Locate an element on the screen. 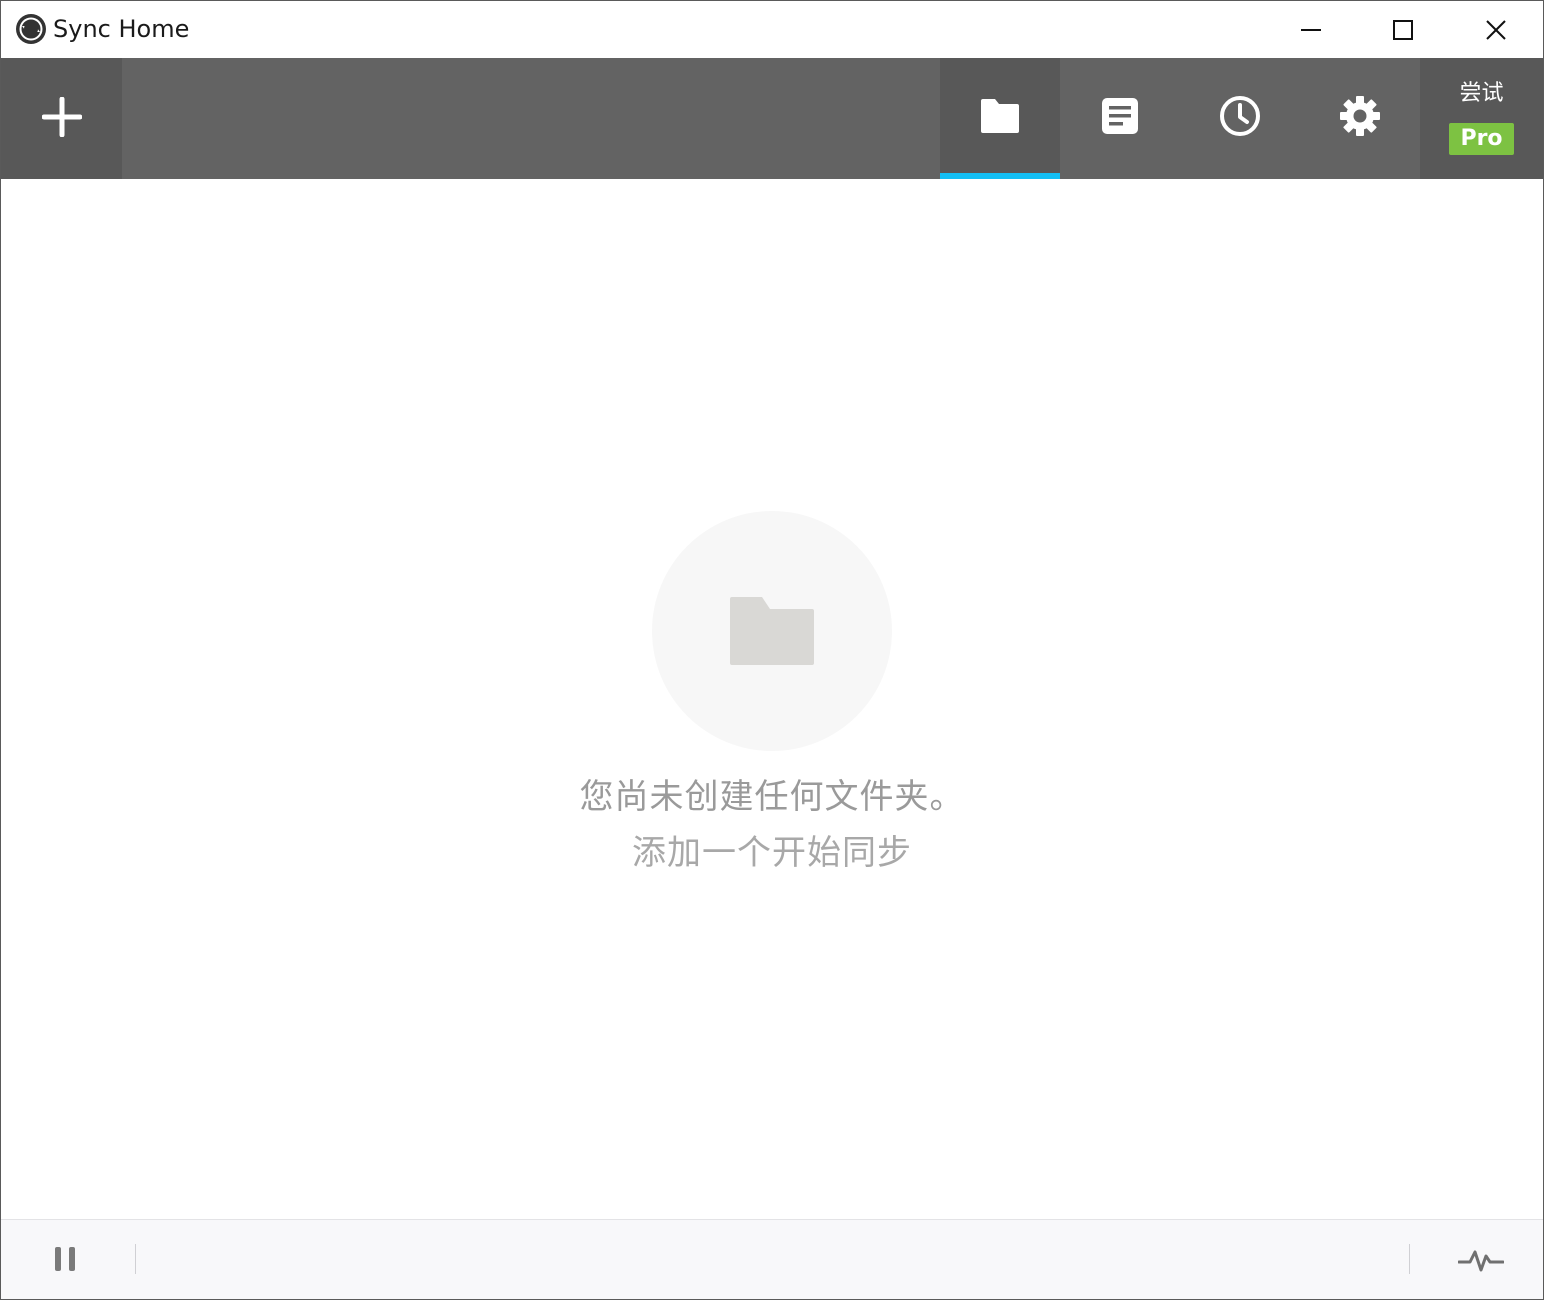 The width and height of the screenshot is (1544, 1300). tab-log is located at coordinates (1120, 118).